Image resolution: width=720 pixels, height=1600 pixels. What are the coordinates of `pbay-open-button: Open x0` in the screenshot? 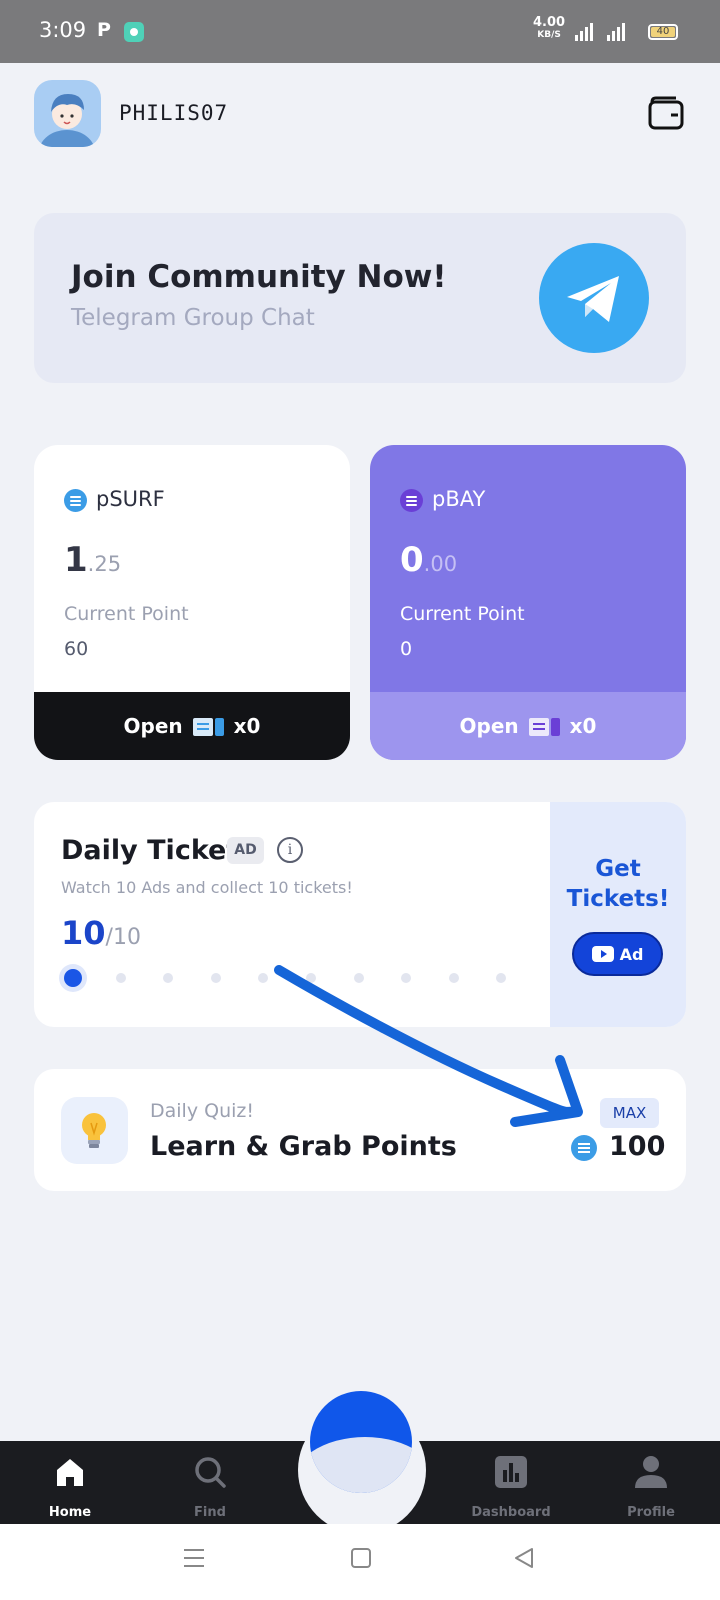 It's located at (528, 726).